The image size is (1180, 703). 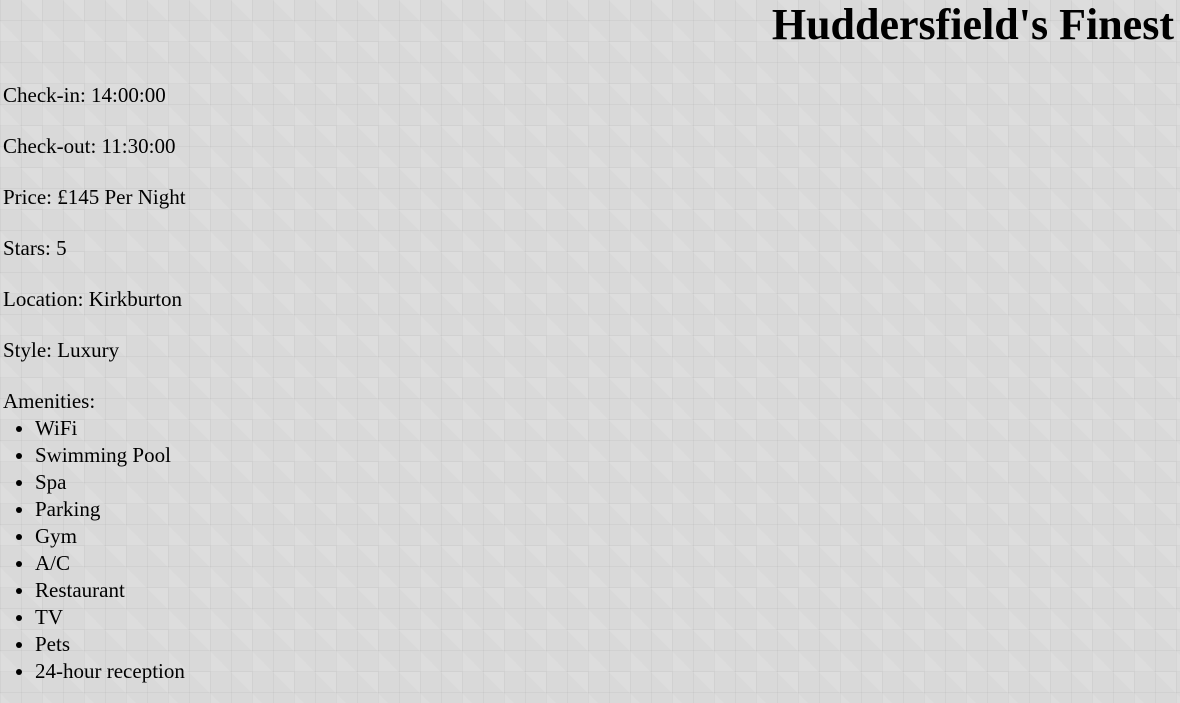 I want to click on list-item: A/C, so click(x=110, y=563).